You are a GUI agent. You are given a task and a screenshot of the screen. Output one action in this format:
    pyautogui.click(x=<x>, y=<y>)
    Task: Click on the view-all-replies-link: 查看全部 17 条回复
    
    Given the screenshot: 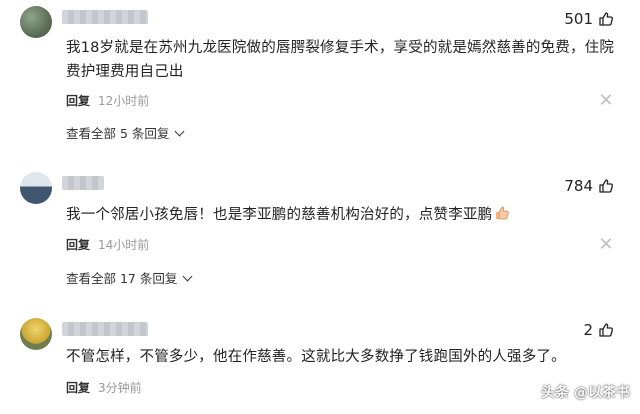 What is the action you would take?
    pyautogui.click(x=129, y=277)
    